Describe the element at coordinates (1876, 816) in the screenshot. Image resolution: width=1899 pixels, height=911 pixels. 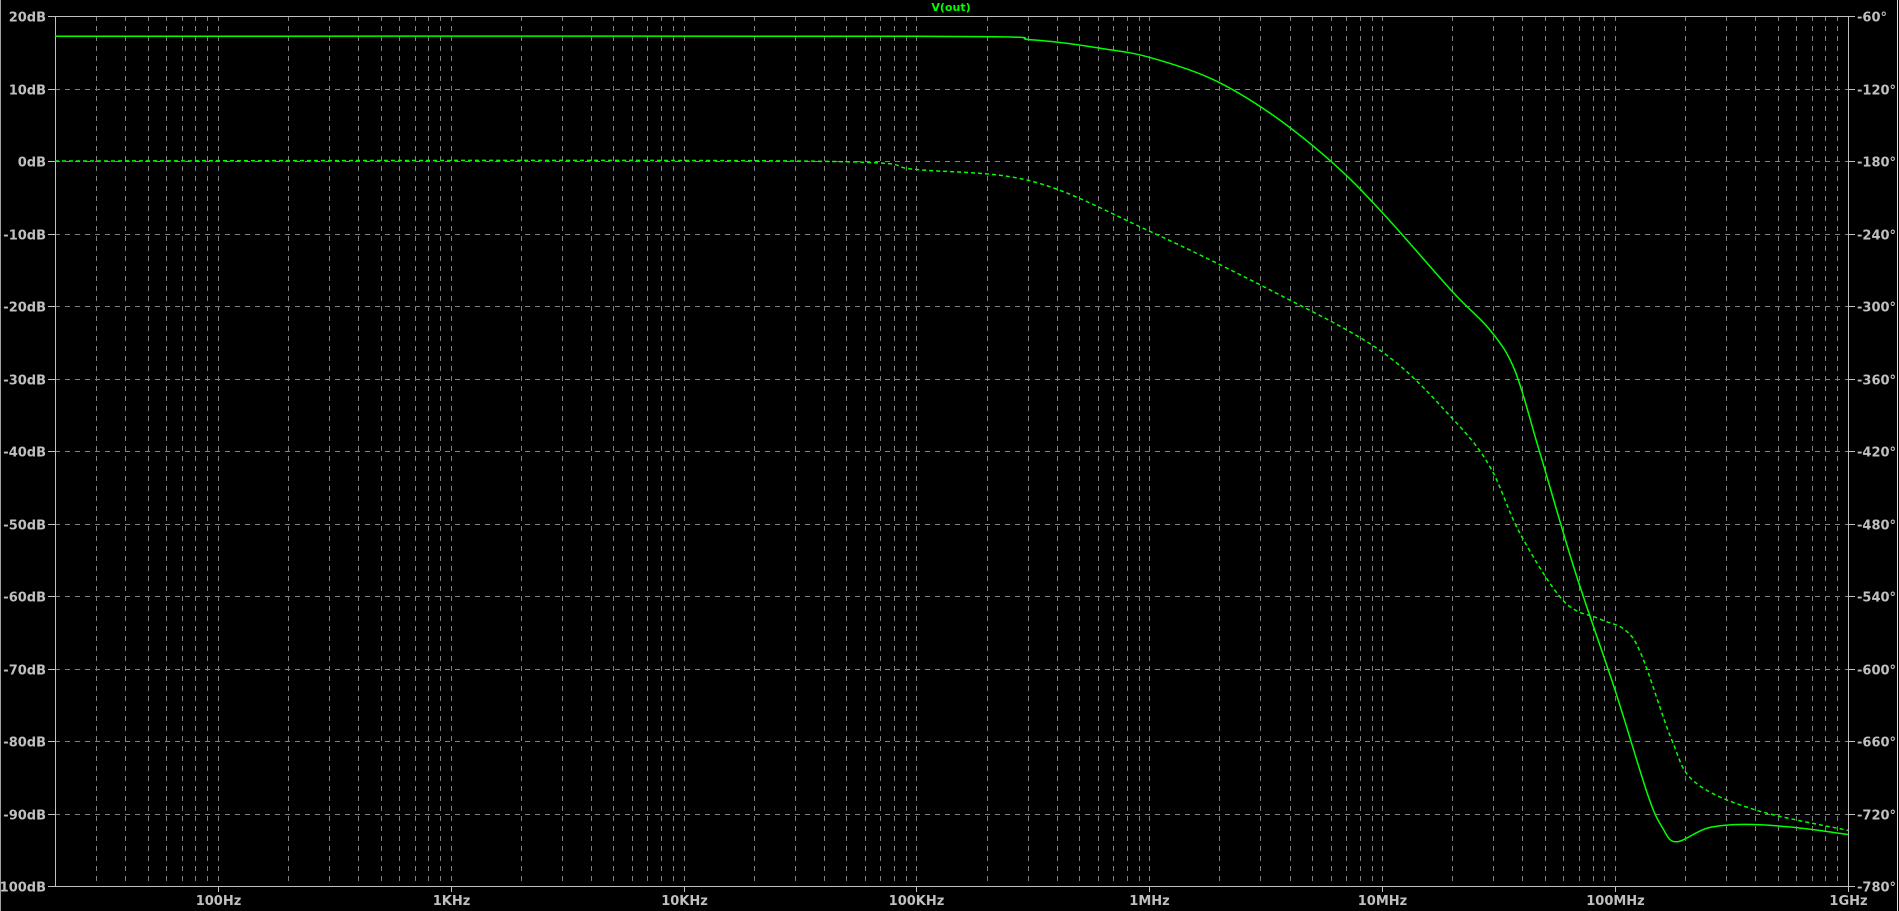
I see `y-right-tick-label: -720°` at that location.